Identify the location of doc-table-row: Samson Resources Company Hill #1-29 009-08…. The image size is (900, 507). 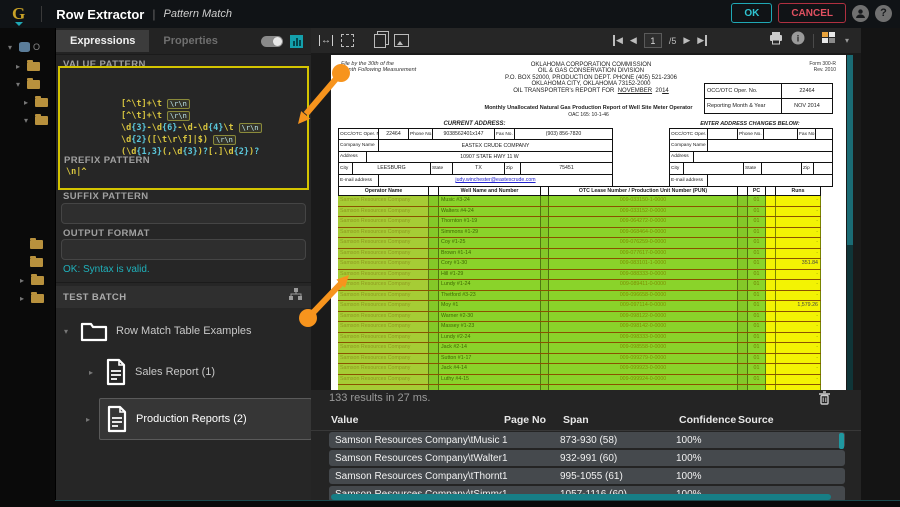
(579, 274).